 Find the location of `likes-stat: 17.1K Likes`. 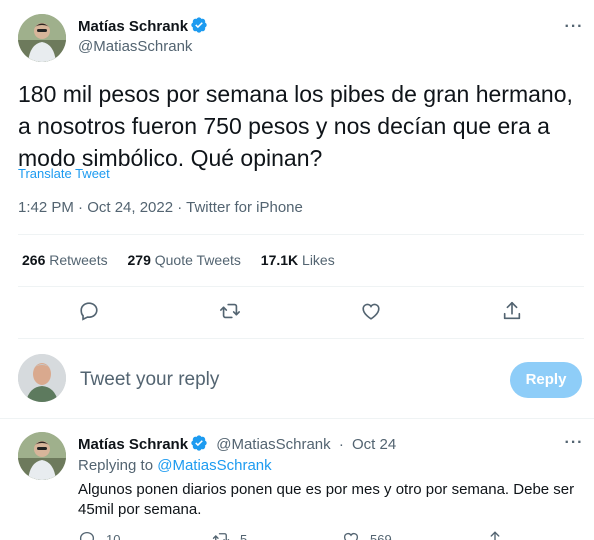

likes-stat: 17.1K Likes is located at coordinates (298, 260).